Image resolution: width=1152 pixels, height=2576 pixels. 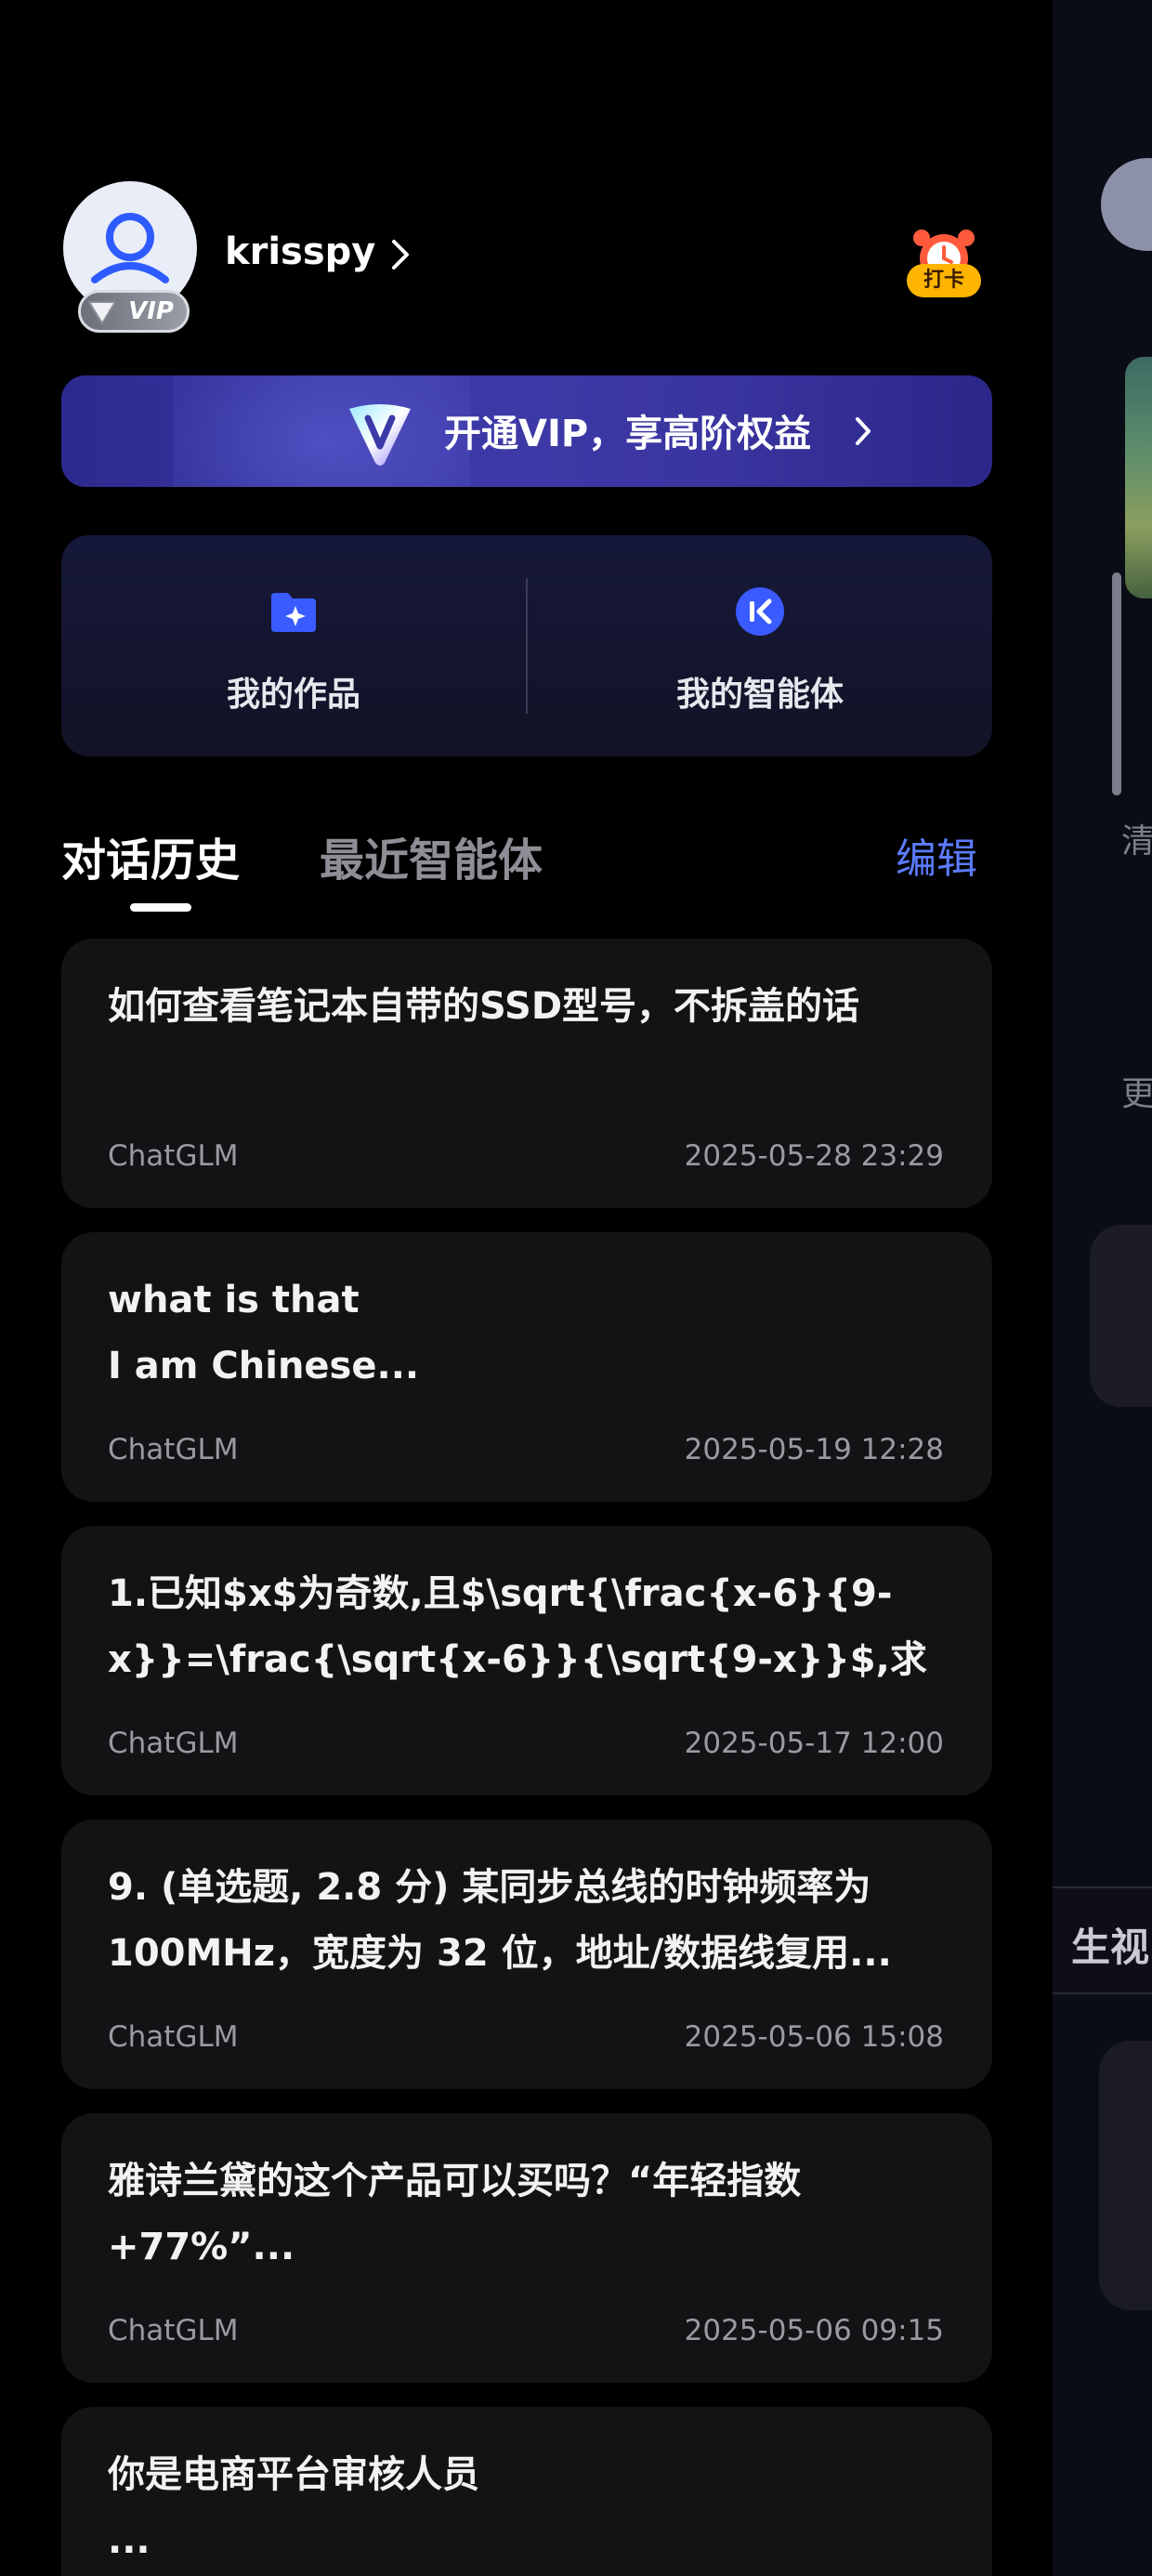 I want to click on history-time: 2025-05-17 12:00, so click(x=814, y=1743).